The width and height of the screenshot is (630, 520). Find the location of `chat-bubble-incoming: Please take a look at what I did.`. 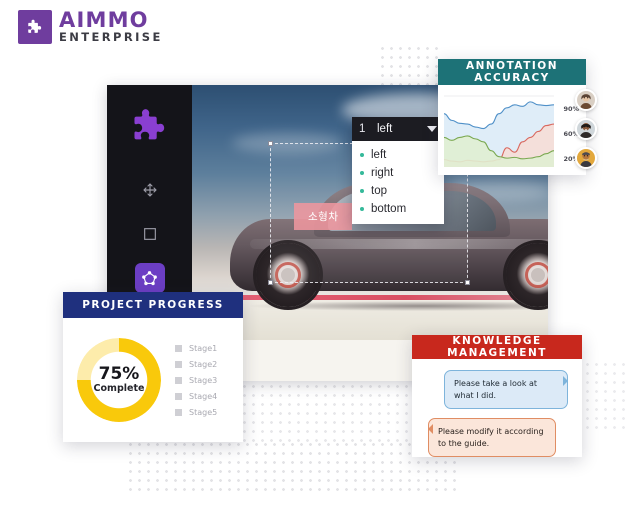

chat-bubble-incoming: Please take a look at what I did. is located at coordinates (506, 390).